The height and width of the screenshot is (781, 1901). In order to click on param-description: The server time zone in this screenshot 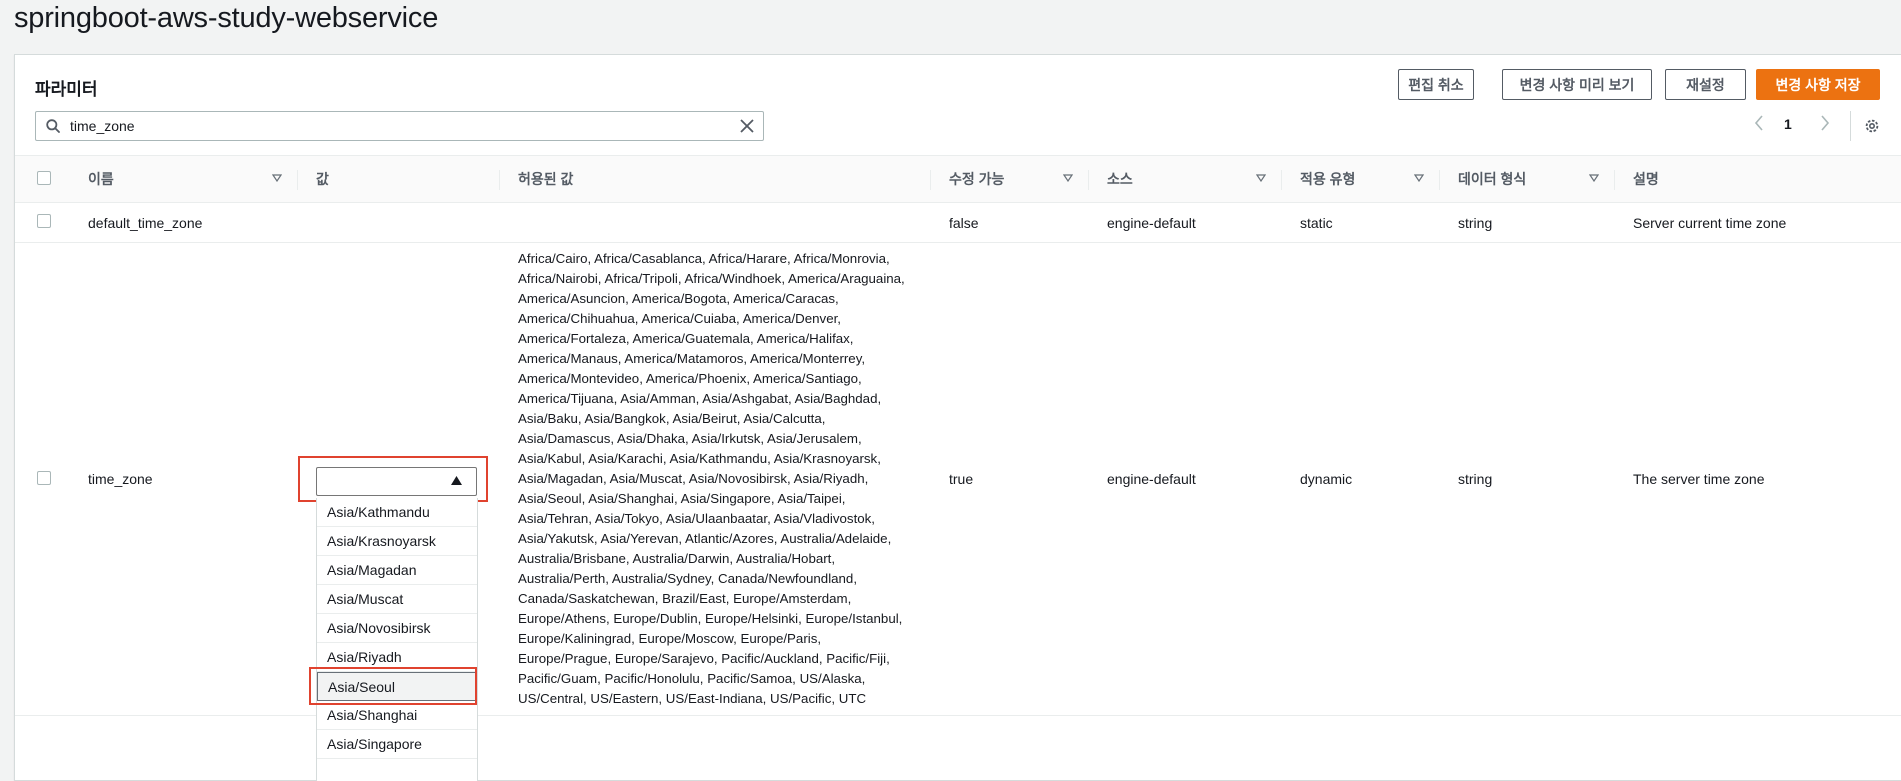, I will do `click(1699, 479)`.